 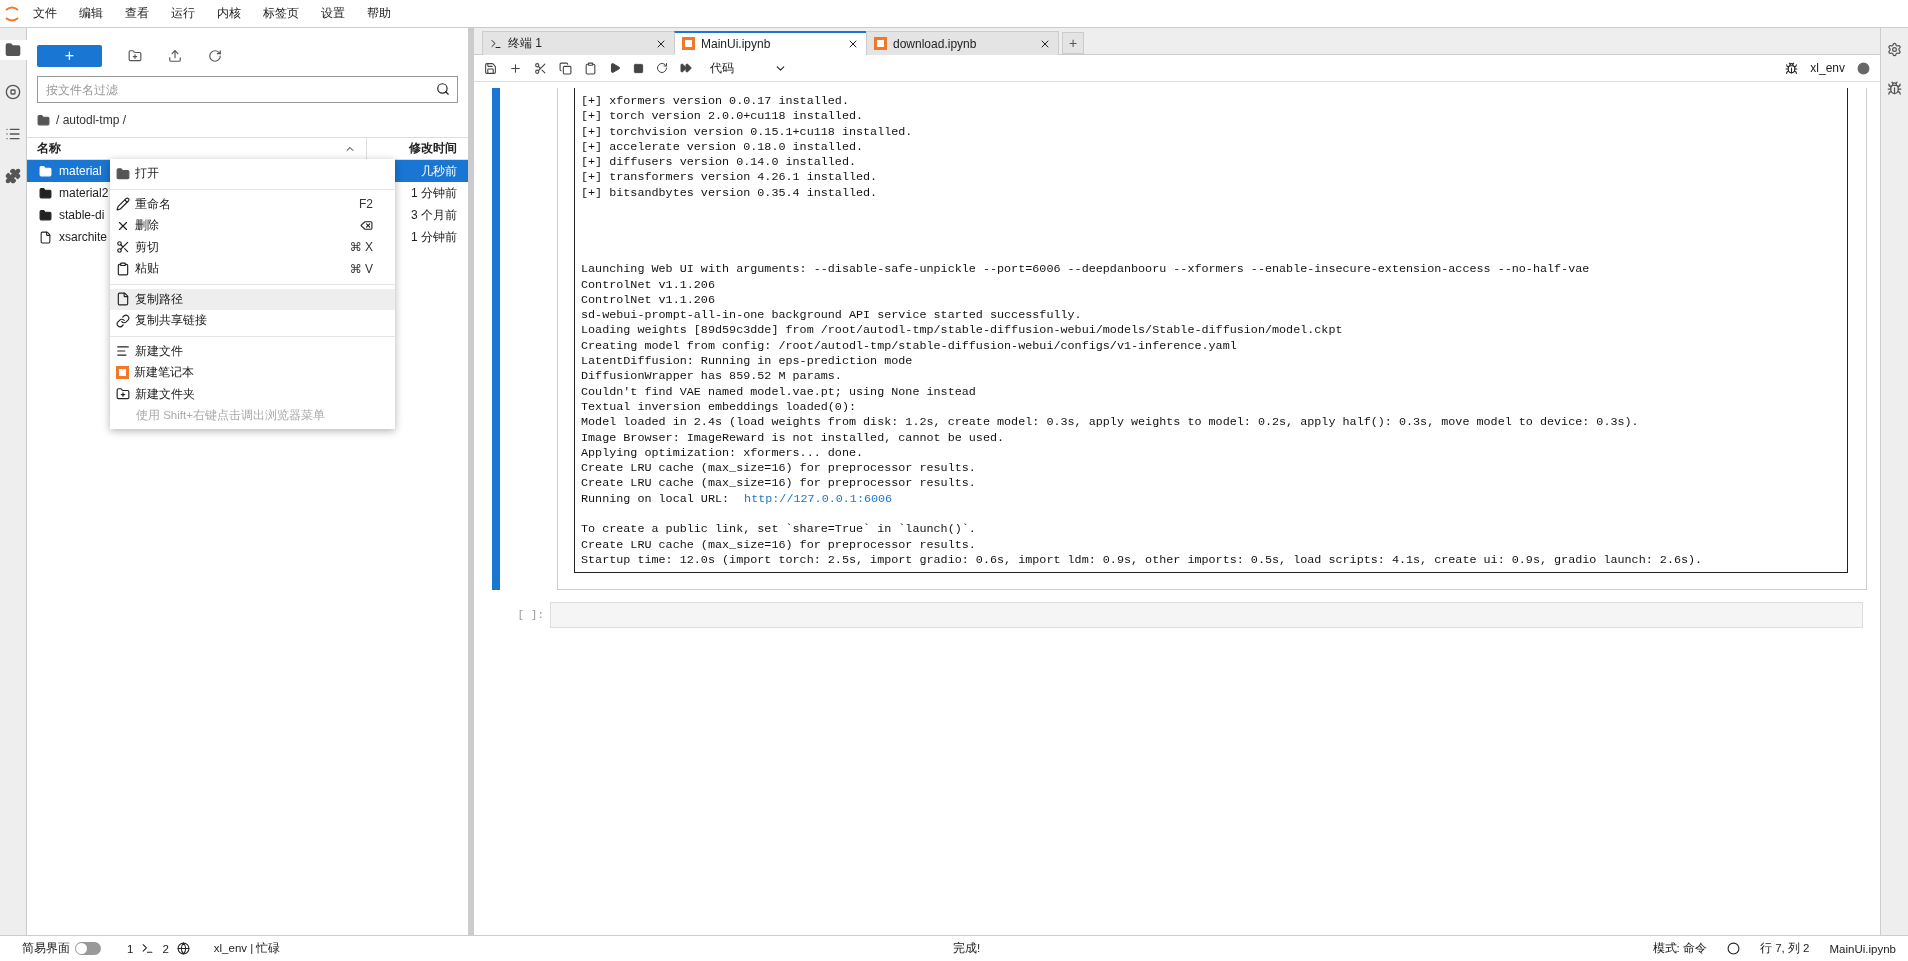 What do you see at coordinates (1085, 269) in the screenshot?
I see `output-line: Launching Web UI with arguments: --disable-safe-unpickle --port=6006 --deepdanbooru --xformers --enable-insecure-extension-access --no-half-vae` at bounding box center [1085, 269].